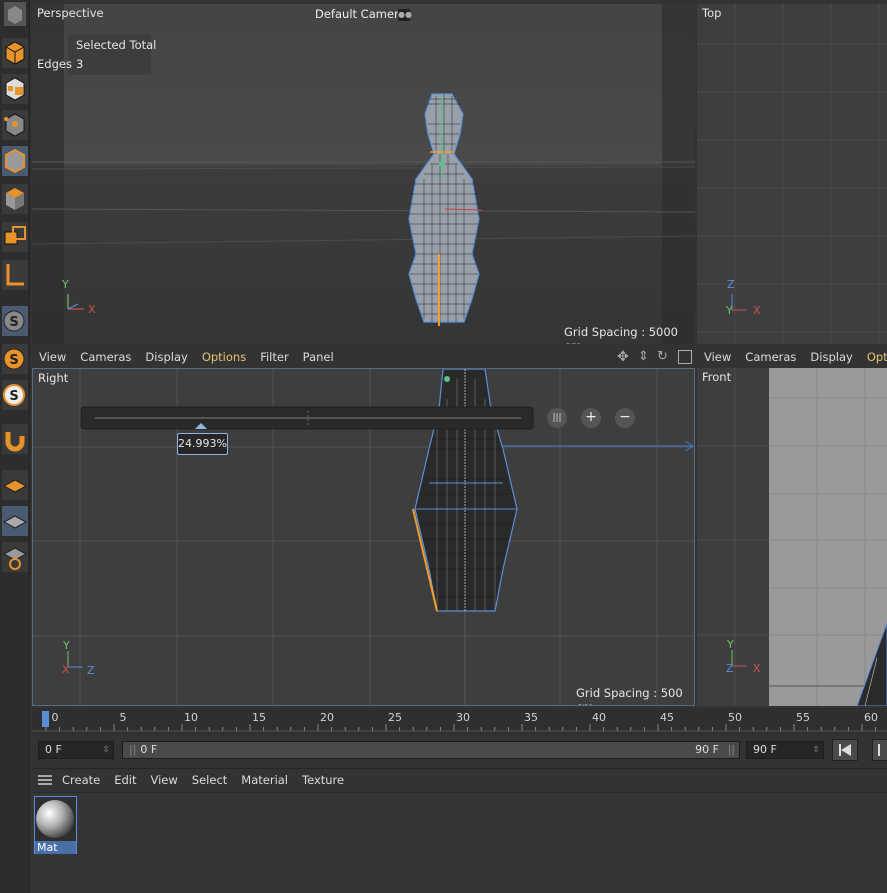  I want to click on material-swatch: Mat, so click(55, 825).